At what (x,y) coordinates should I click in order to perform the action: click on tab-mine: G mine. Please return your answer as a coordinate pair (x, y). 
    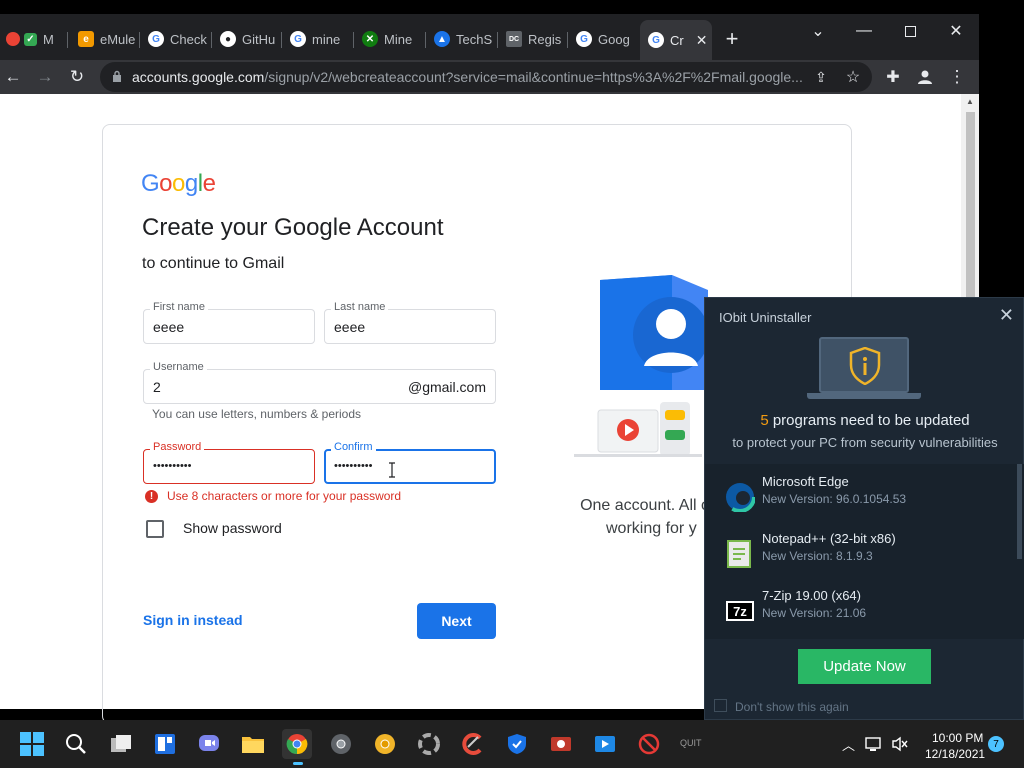
    Looking at the image, I should click on (322, 39).